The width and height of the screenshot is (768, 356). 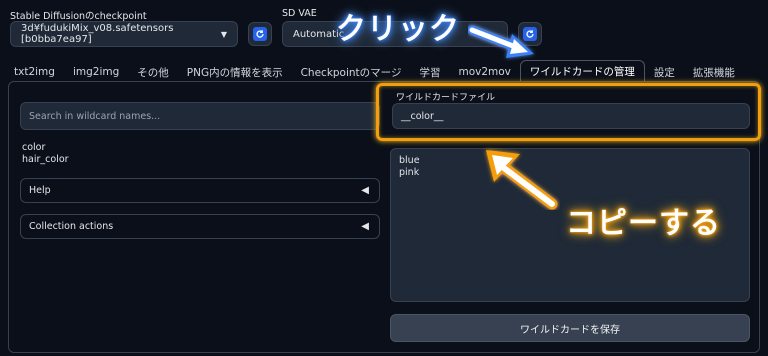 I want to click on save-wildcard-button: ワイルドカードを保存, so click(x=570, y=328).